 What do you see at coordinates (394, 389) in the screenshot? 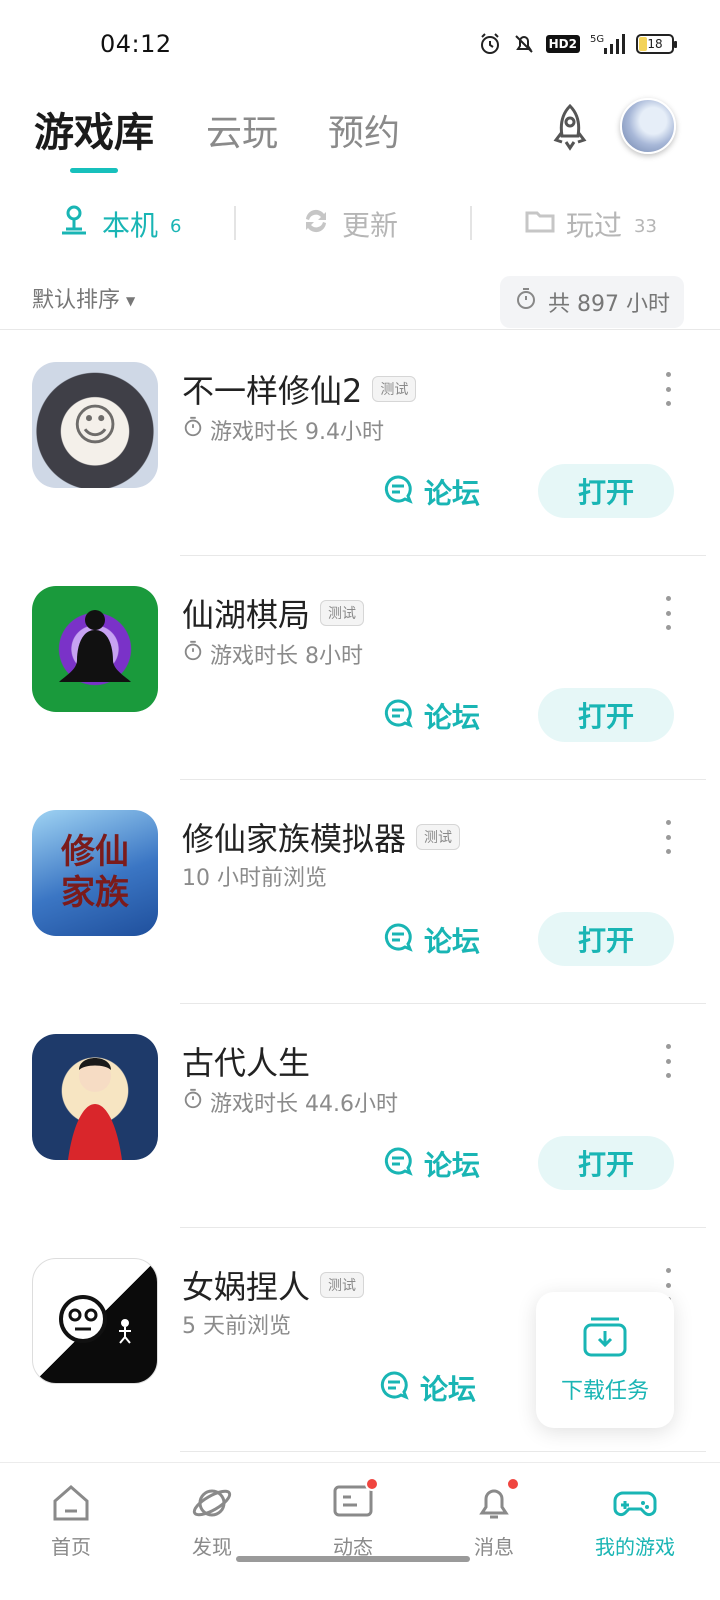
I see `test-tag: 测试` at bounding box center [394, 389].